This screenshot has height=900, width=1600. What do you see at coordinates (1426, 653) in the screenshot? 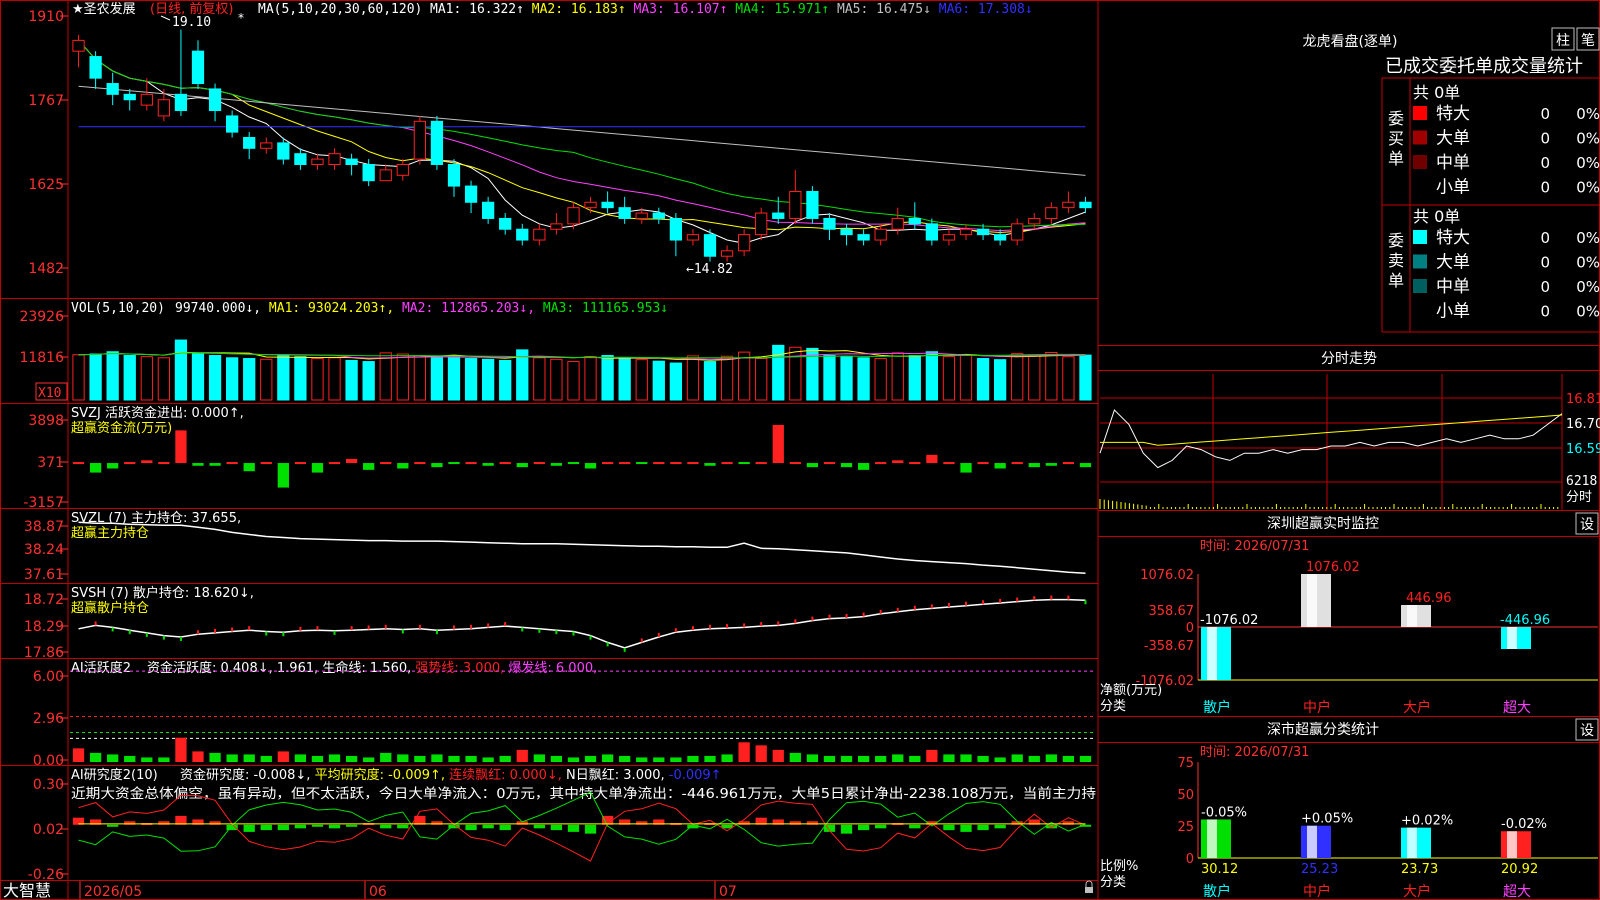
I see `monitor-bar-group: 446.96 大户` at bounding box center [1426, 653].